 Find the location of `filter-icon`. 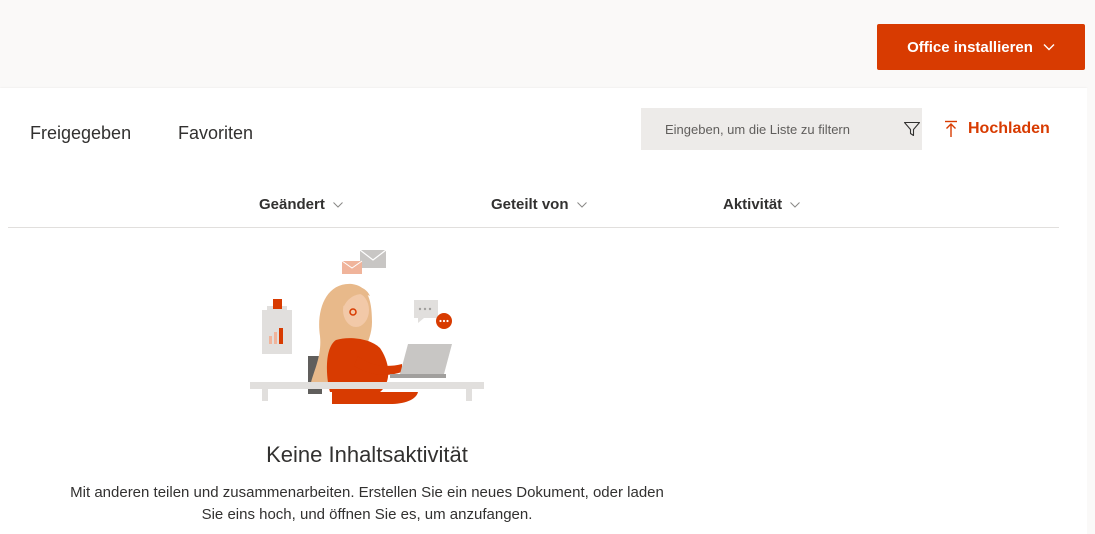

filter-icon is located at coordinates (912, 129).